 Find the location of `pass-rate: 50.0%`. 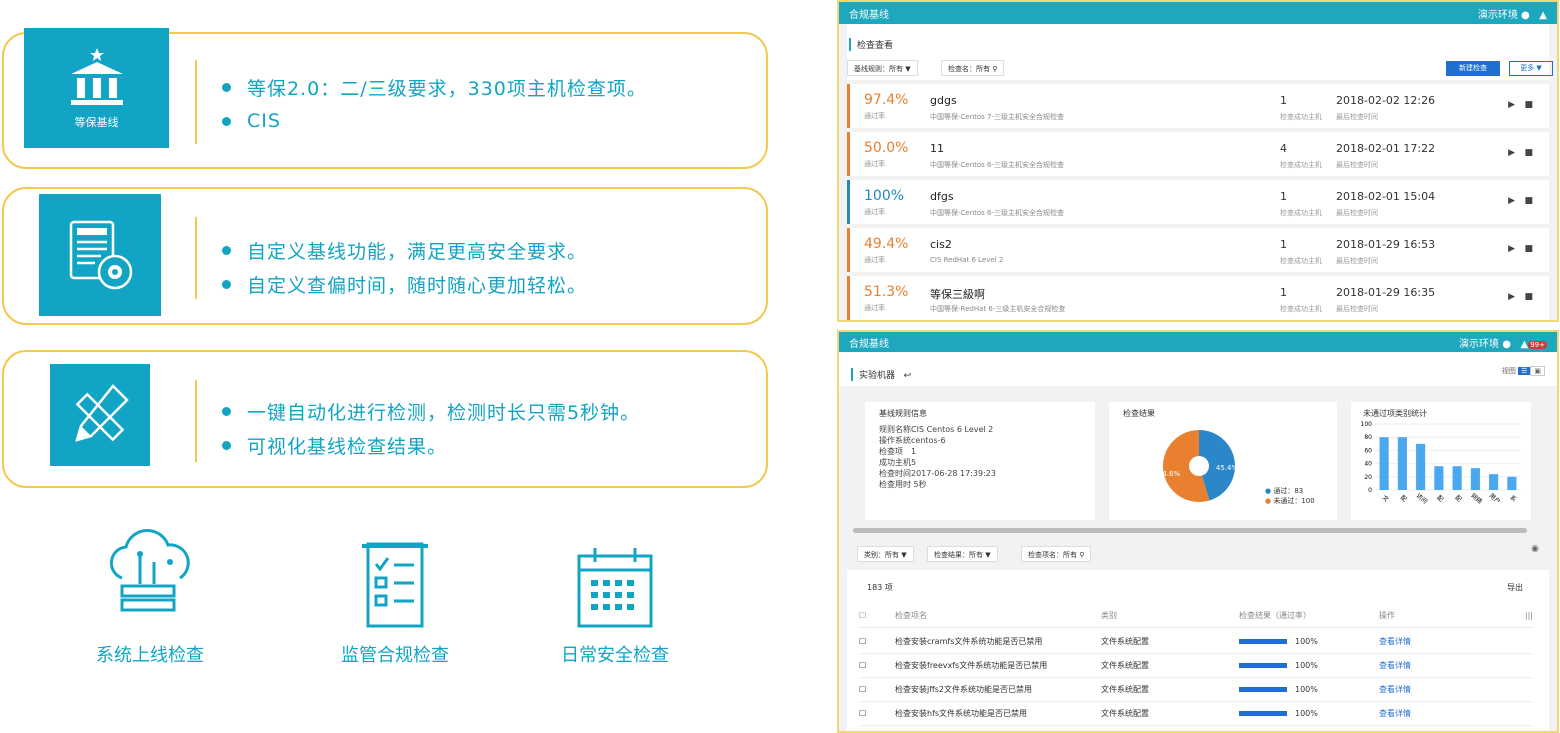

pass-rate: 50.0% is located at coordinates (886, 148).